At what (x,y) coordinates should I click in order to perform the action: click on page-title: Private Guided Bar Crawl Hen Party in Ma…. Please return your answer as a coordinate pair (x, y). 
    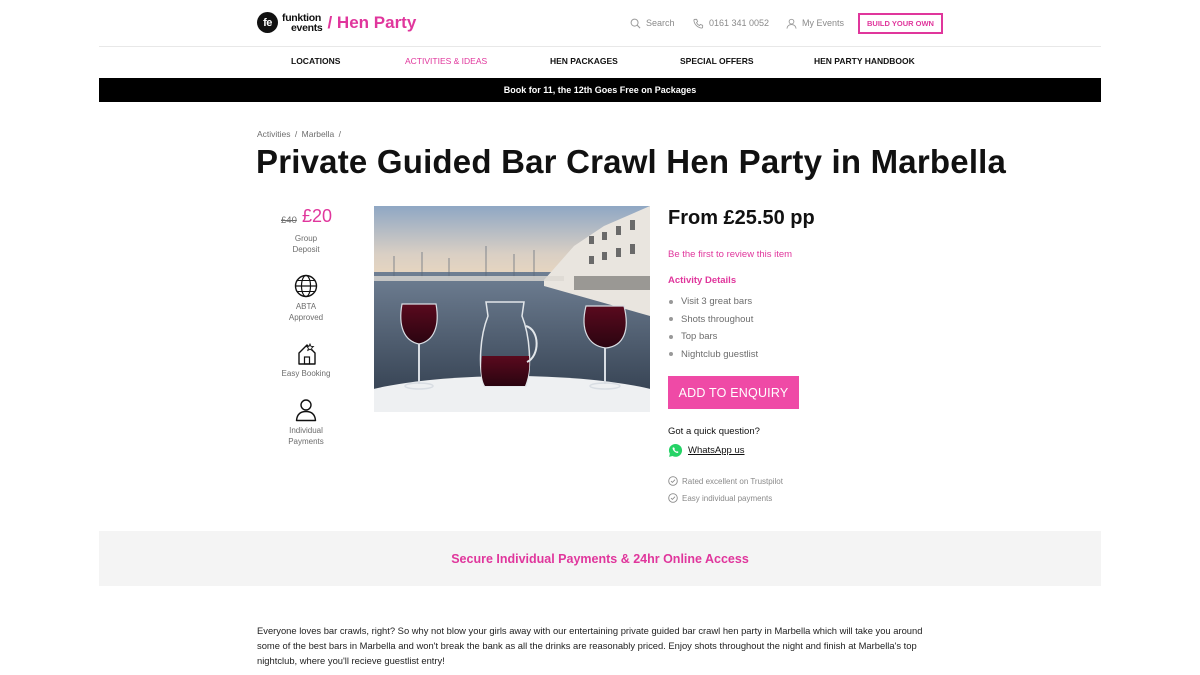
    Looking at the image, I should click on (631, 161).